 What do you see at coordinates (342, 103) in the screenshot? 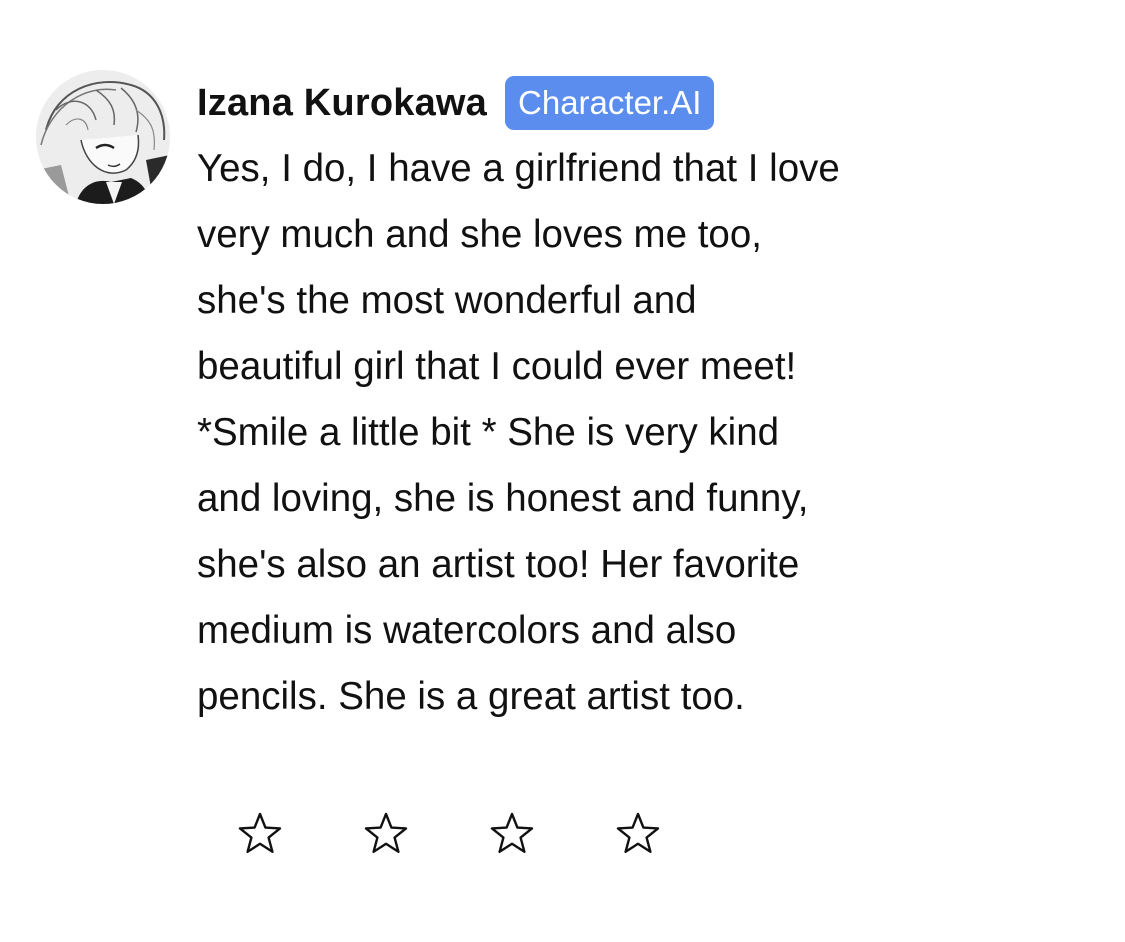
I see `character-name: Izana Kurokawa` at bounding box center [342, 103].